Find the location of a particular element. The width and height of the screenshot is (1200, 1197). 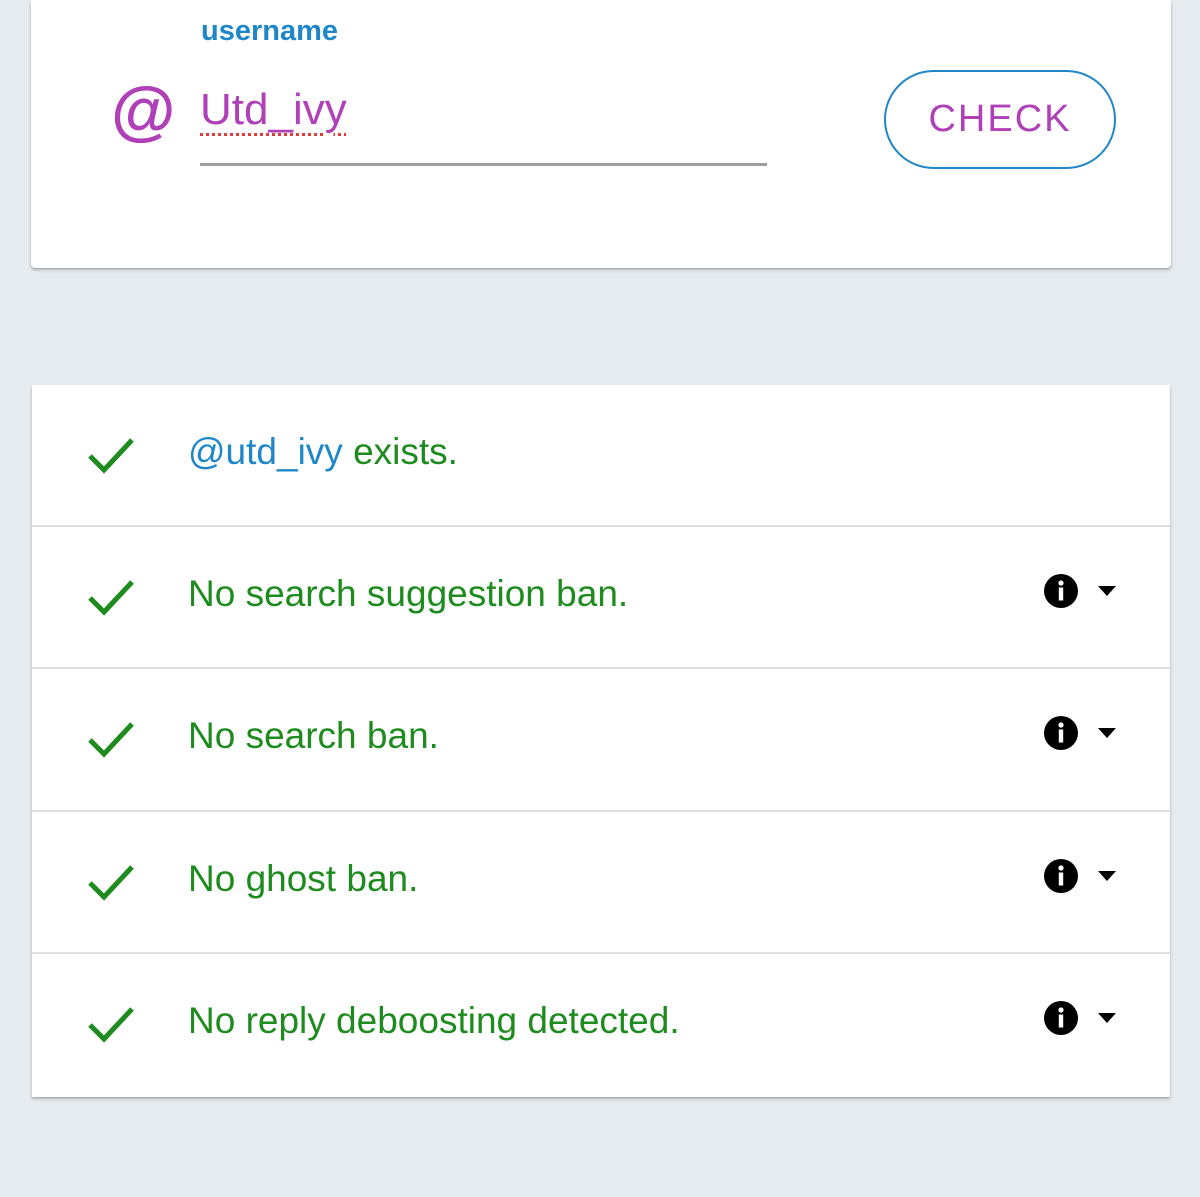

username-label: username is located at coordinates (270, 31).